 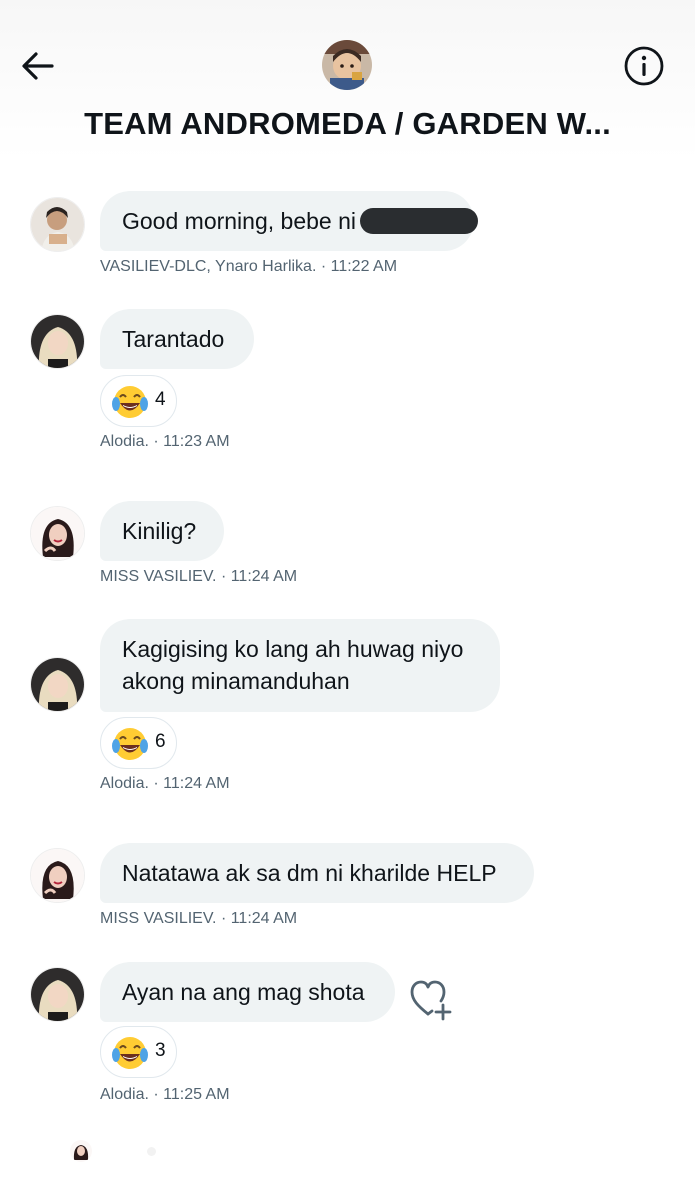 I want to click on info-circle-icon, so click(x=644, y=66).